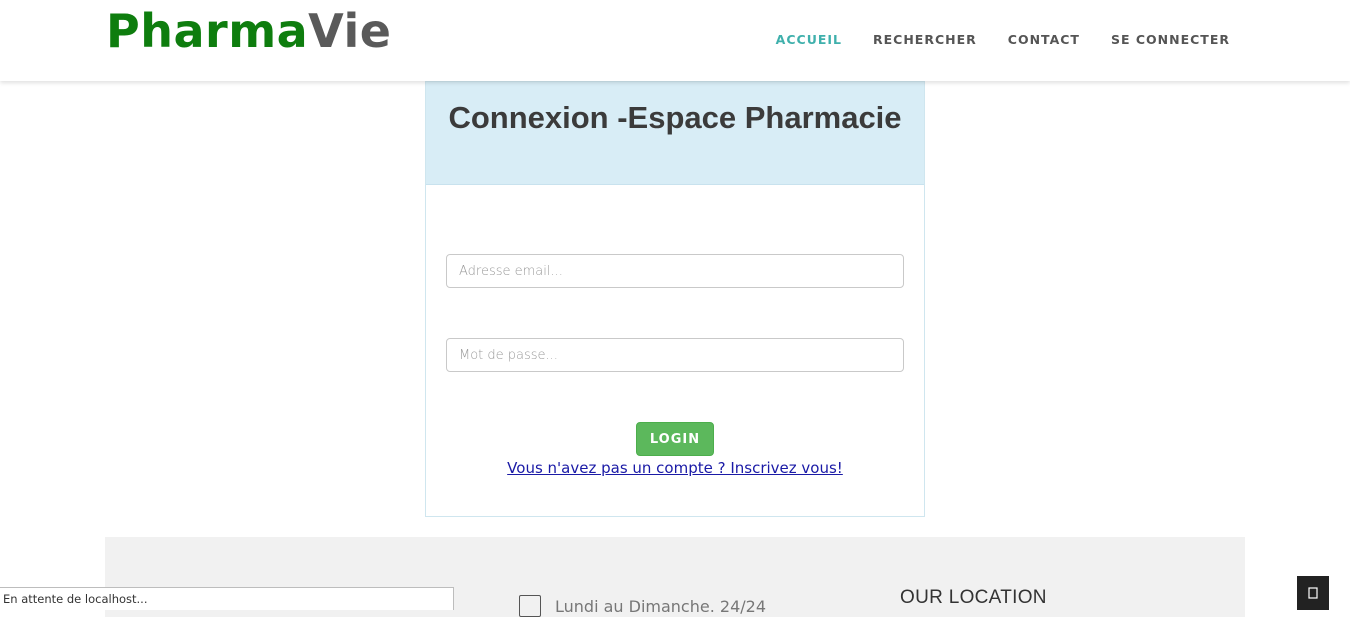 The height and width of the screenshot is (617, 1350). I want to click on nav-item-contact: CONTACT, so click(1044, 40).